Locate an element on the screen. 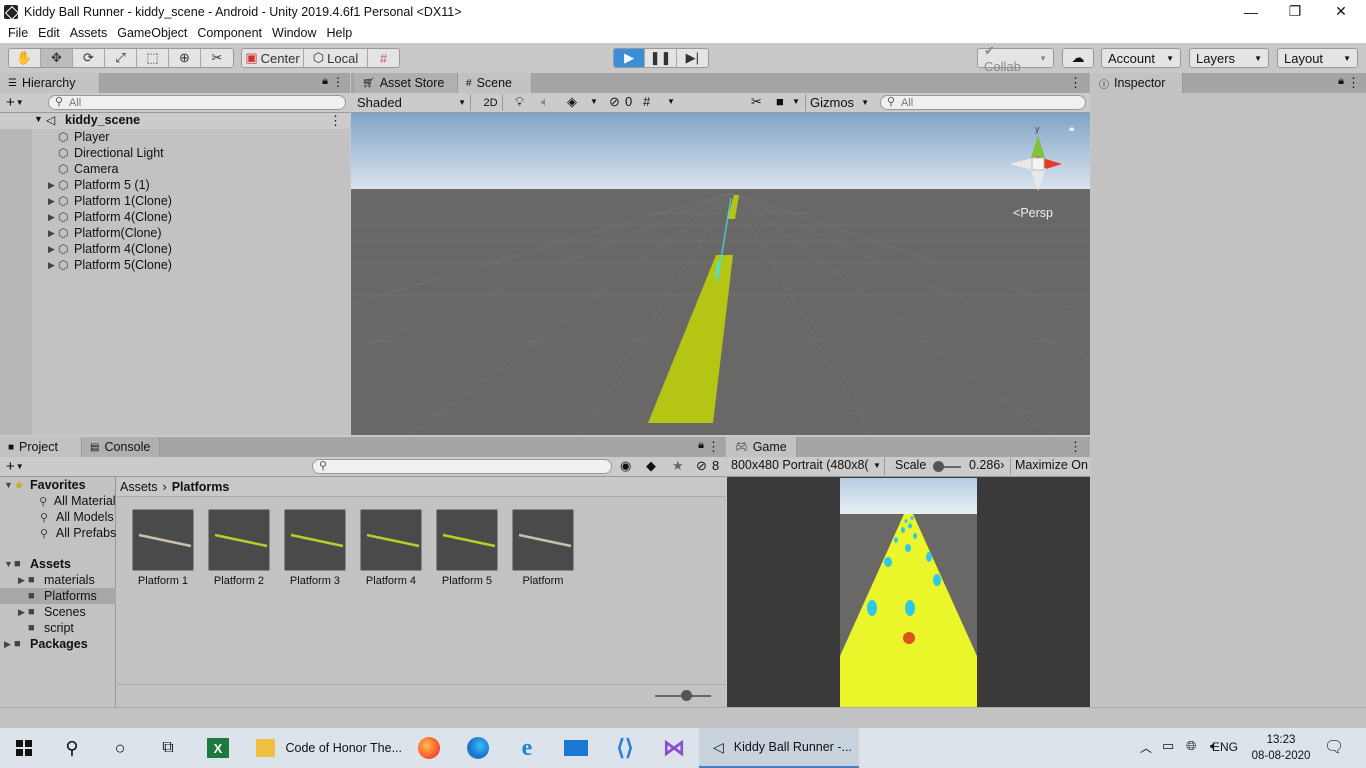 This screenshot has height=768, width=1366. hierarchy-item: ▶ ⬡ Platform 5(Clone) is located at coordinates (110, 265).